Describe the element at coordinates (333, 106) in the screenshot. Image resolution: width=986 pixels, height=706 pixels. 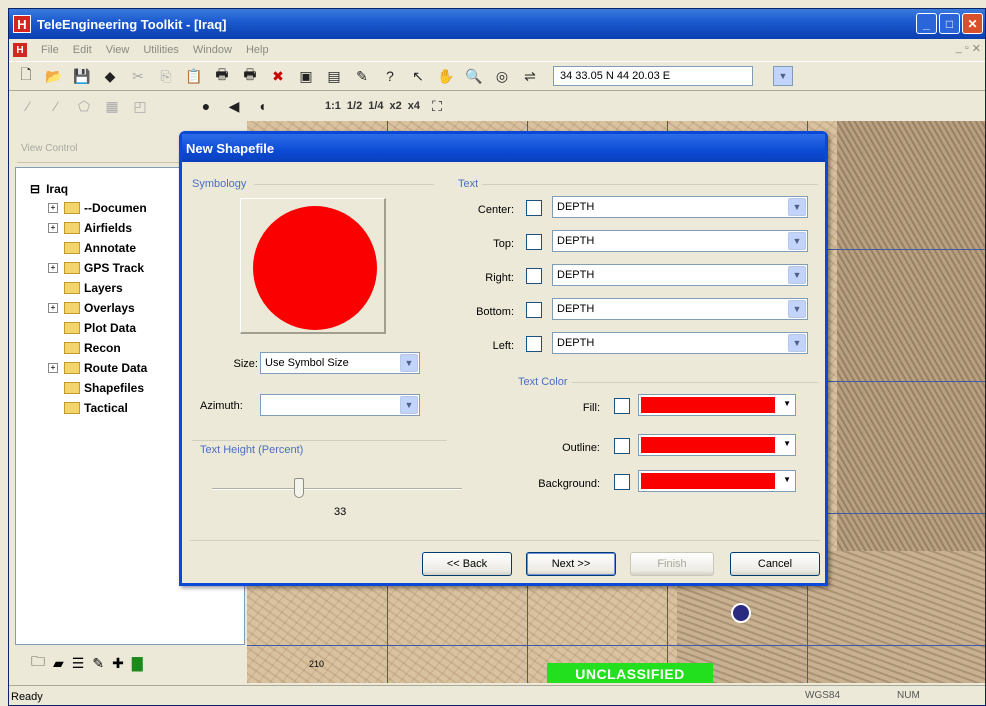
I see `zoom-1-1: 1:1` at that location.